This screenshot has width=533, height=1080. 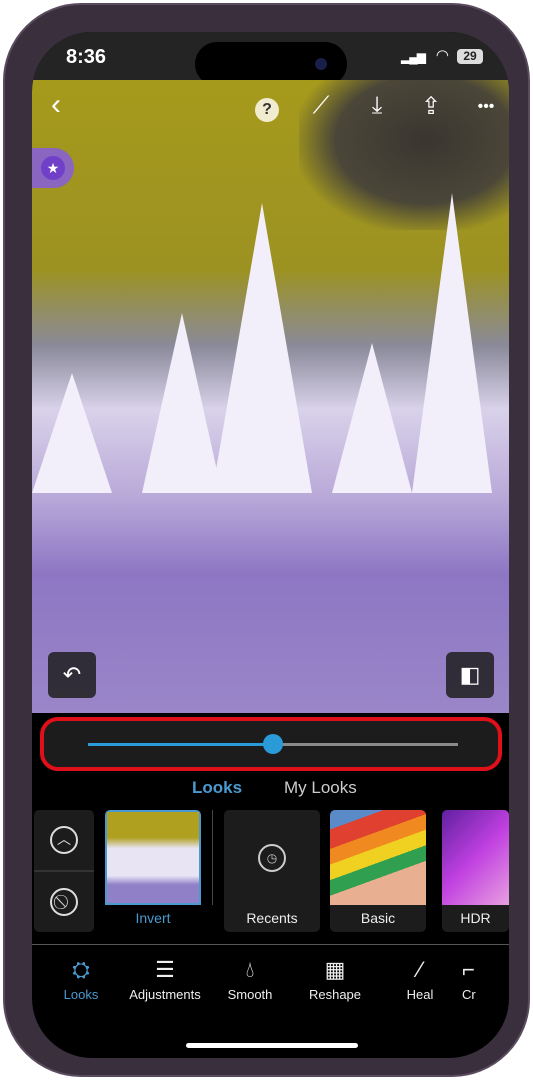 I want to click on look-label: HDR, so click(x=475, y=918).